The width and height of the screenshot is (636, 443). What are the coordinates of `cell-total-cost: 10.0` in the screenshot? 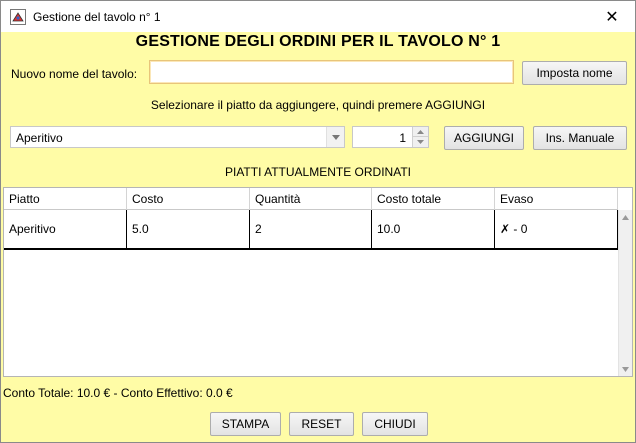 It's located at (433, 229).